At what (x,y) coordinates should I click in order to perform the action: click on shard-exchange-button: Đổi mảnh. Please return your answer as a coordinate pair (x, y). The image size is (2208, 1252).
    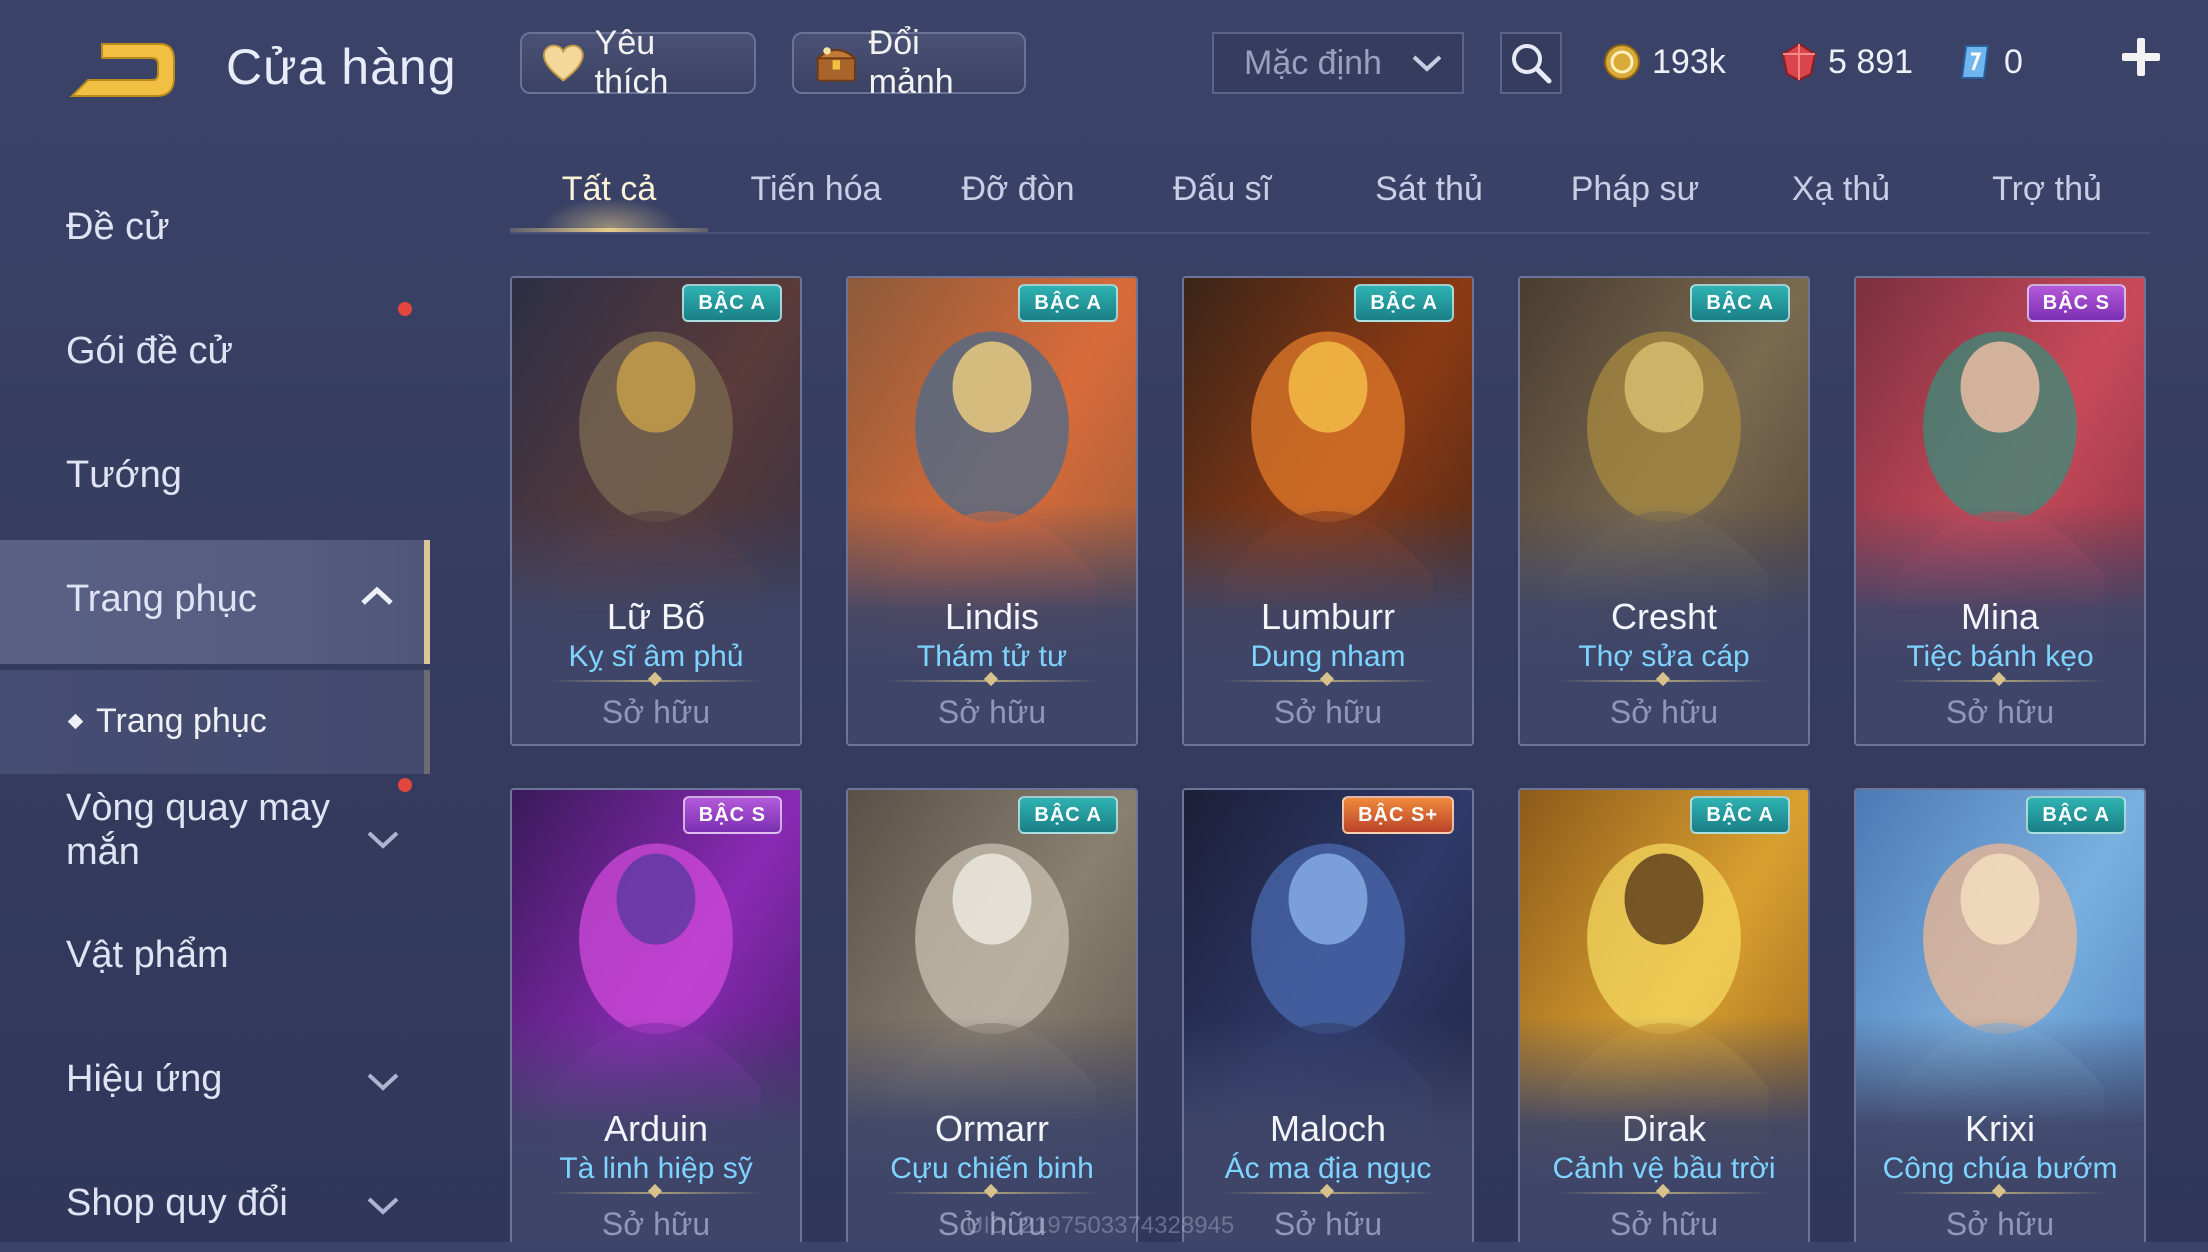
    Looking at the image, I should click on (909, 62).